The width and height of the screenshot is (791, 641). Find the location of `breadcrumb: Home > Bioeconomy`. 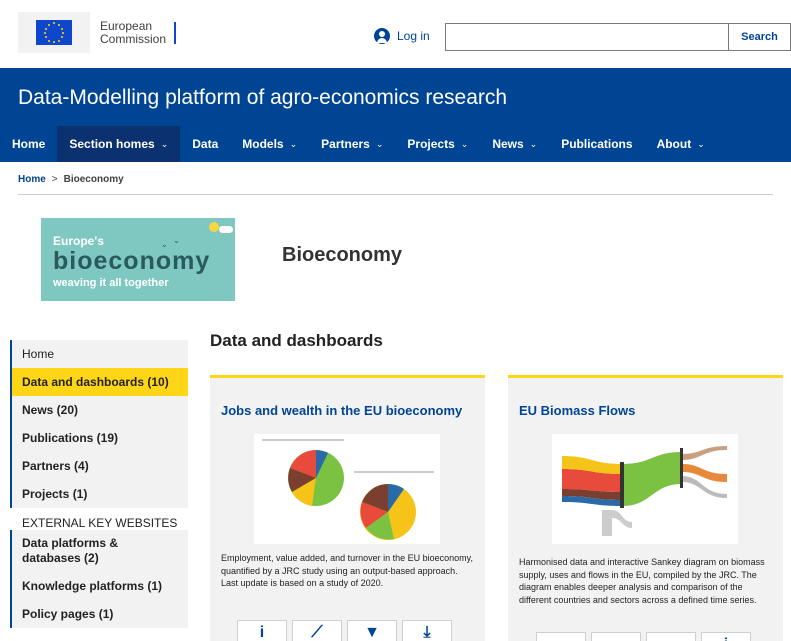

breadcrumb: Home > Bioeconomy is located at coordinates (71, 179).